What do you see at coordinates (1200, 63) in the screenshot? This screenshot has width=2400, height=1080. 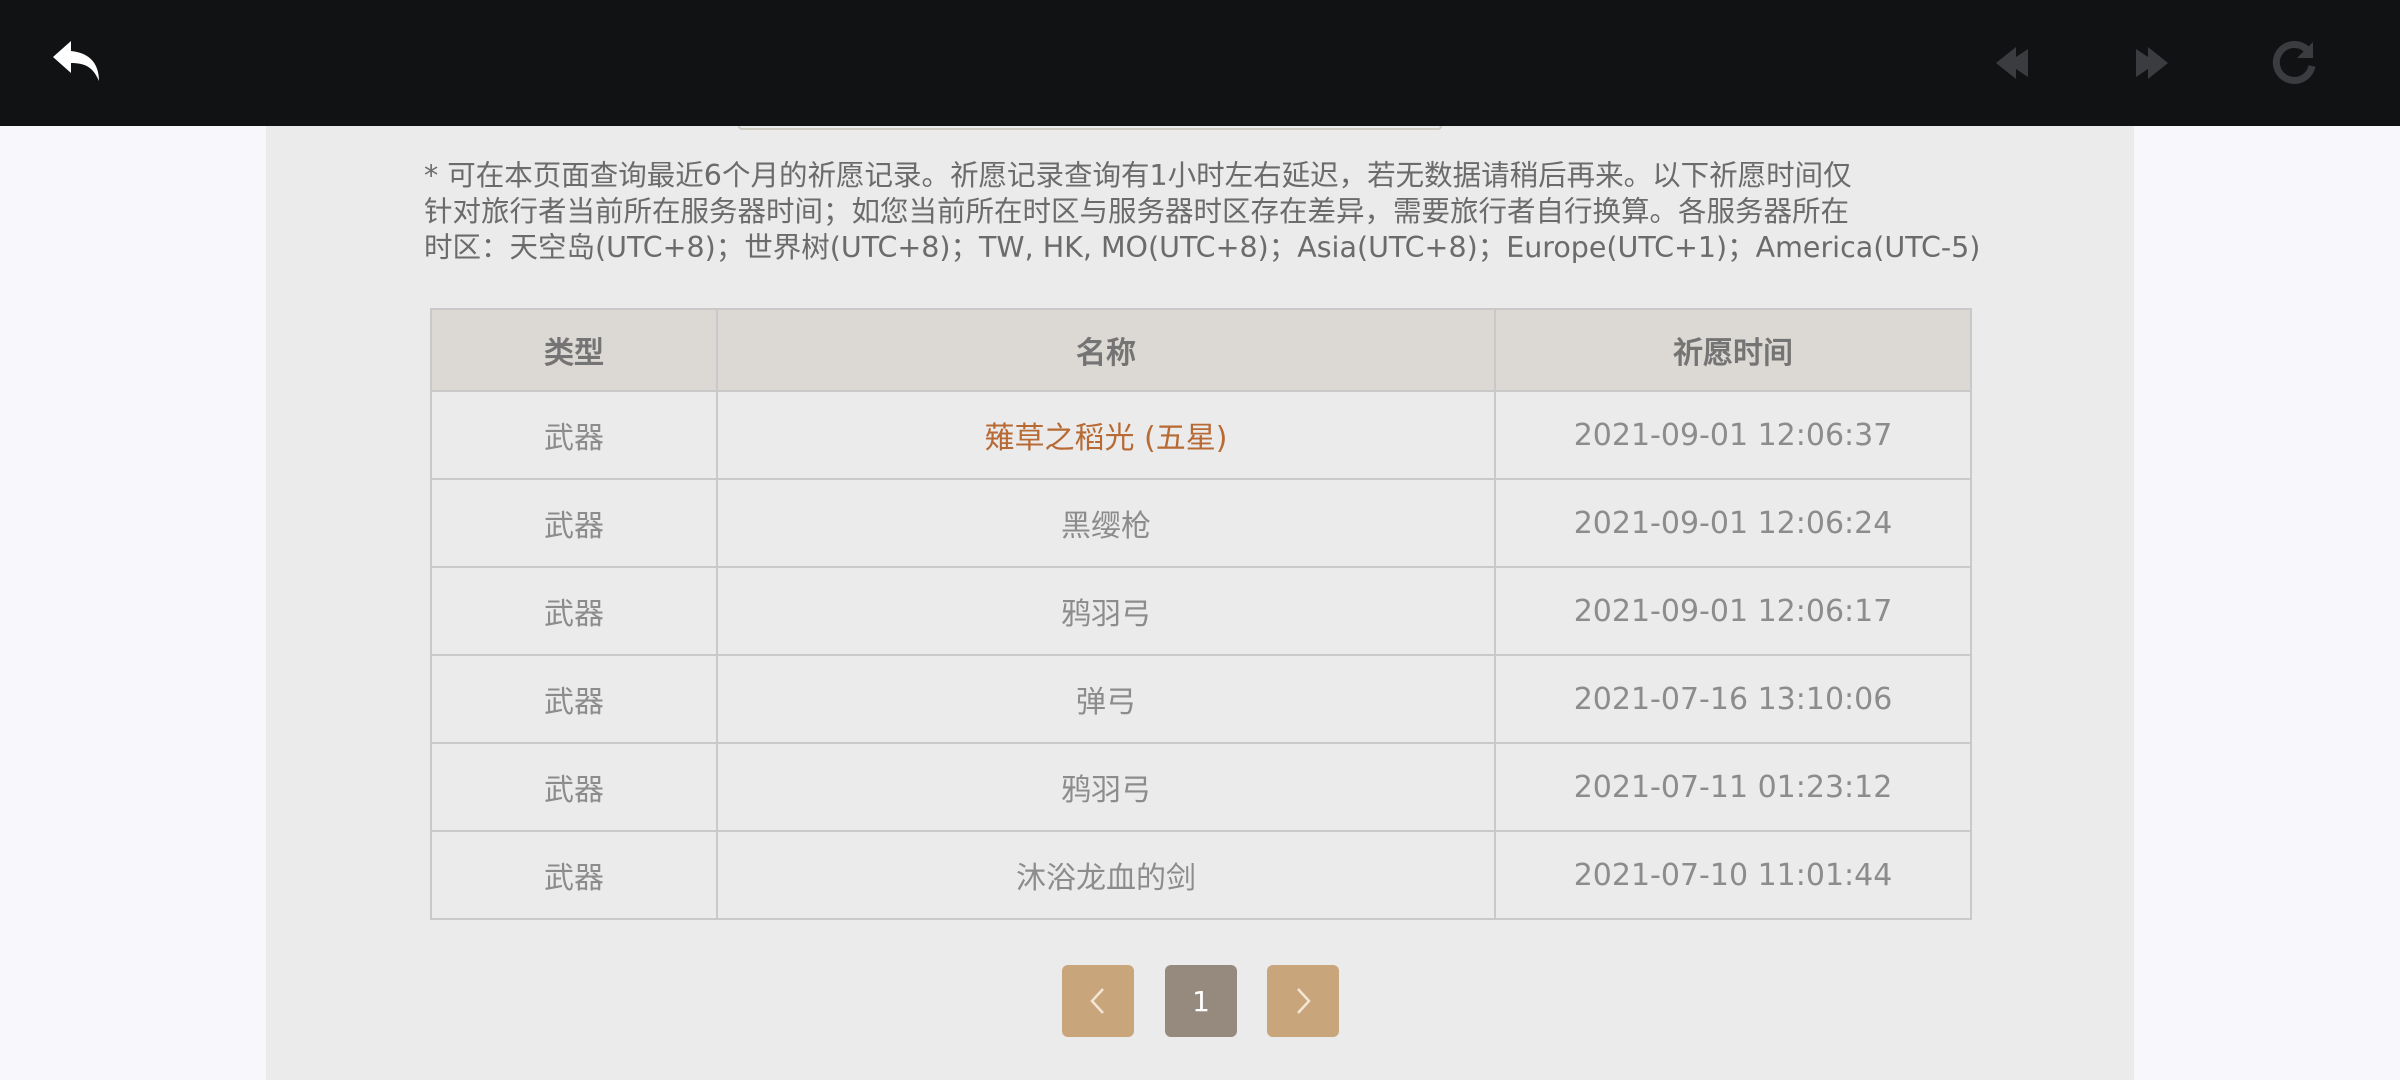 I see `top-toolbar` at bounding box center [1200, 63].